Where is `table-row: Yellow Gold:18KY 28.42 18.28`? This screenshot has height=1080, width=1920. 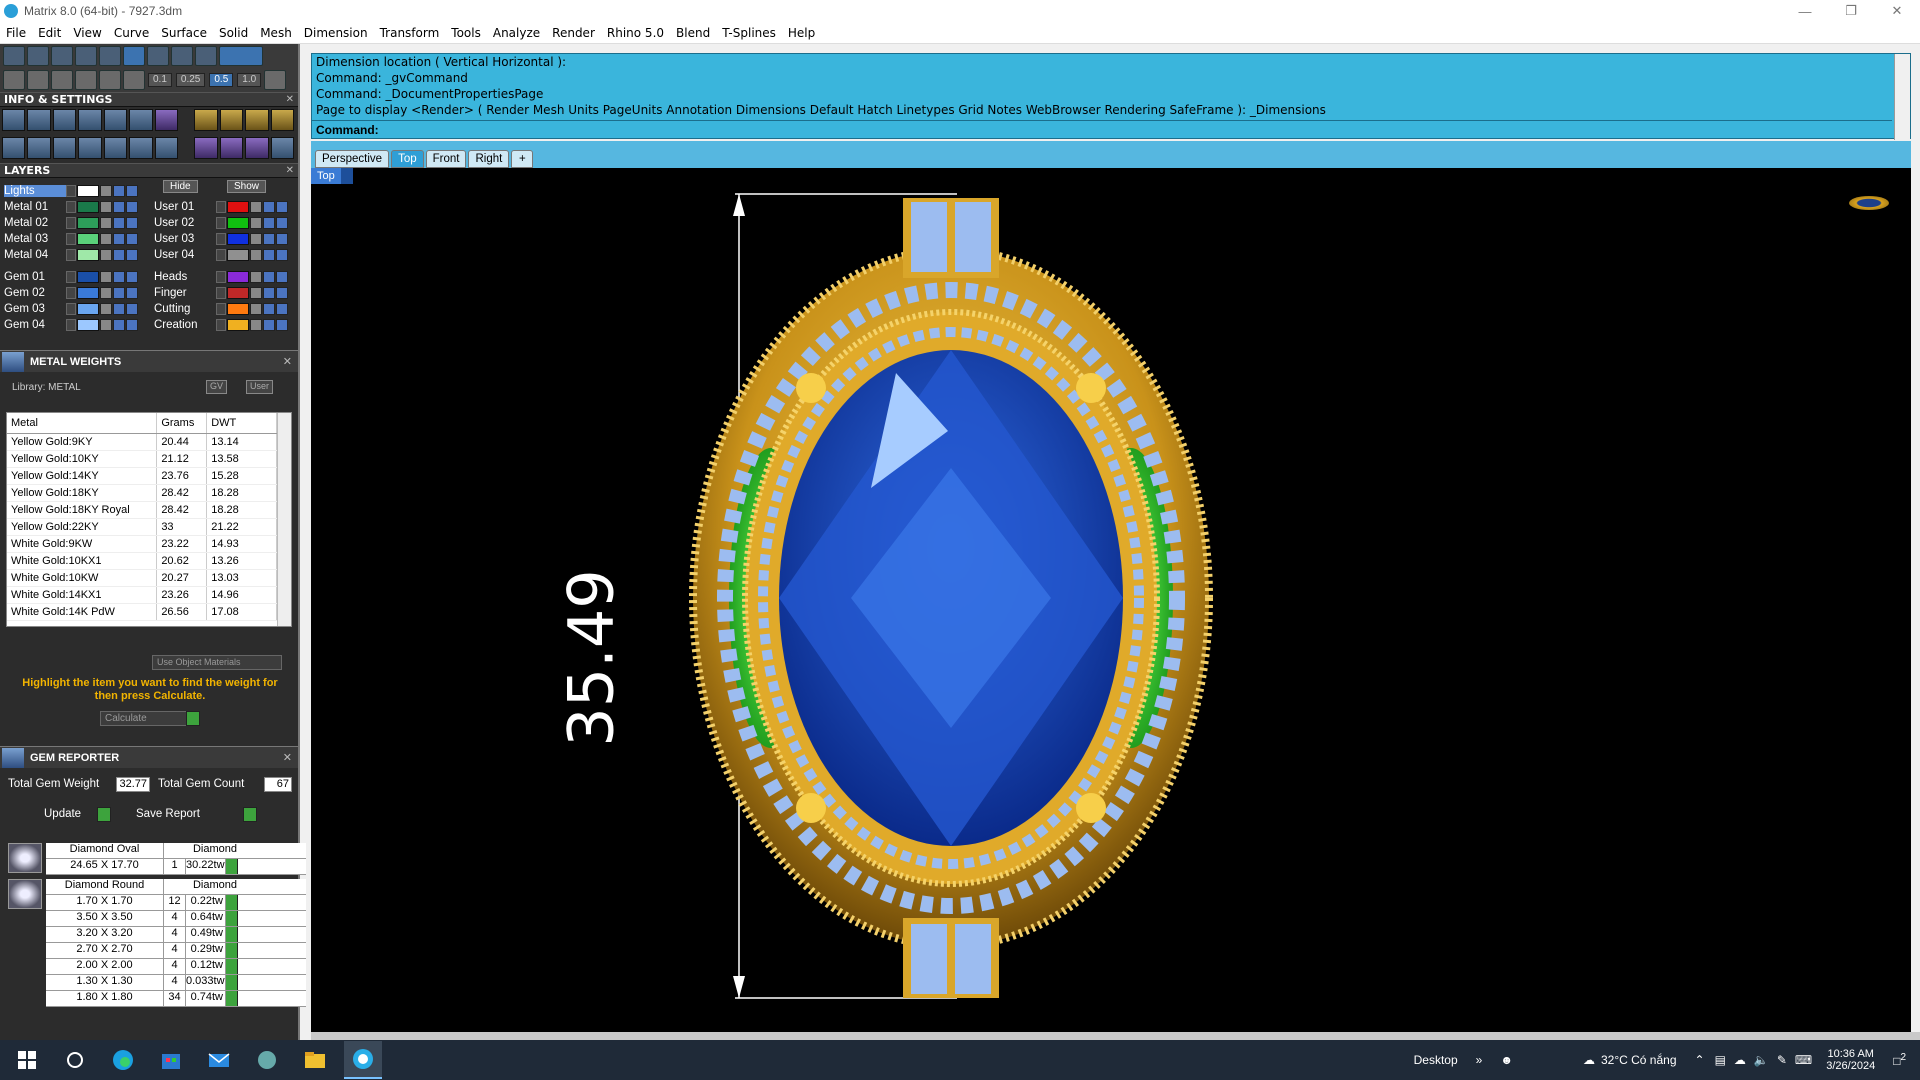 table-row: Yellow Gold:18KY 28.42 18.28 is located at coordinates (142, 493).